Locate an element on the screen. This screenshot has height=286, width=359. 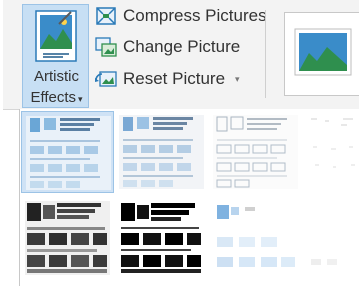
effect-pencil-grayscale-tile is located at coordinates (161, 152).